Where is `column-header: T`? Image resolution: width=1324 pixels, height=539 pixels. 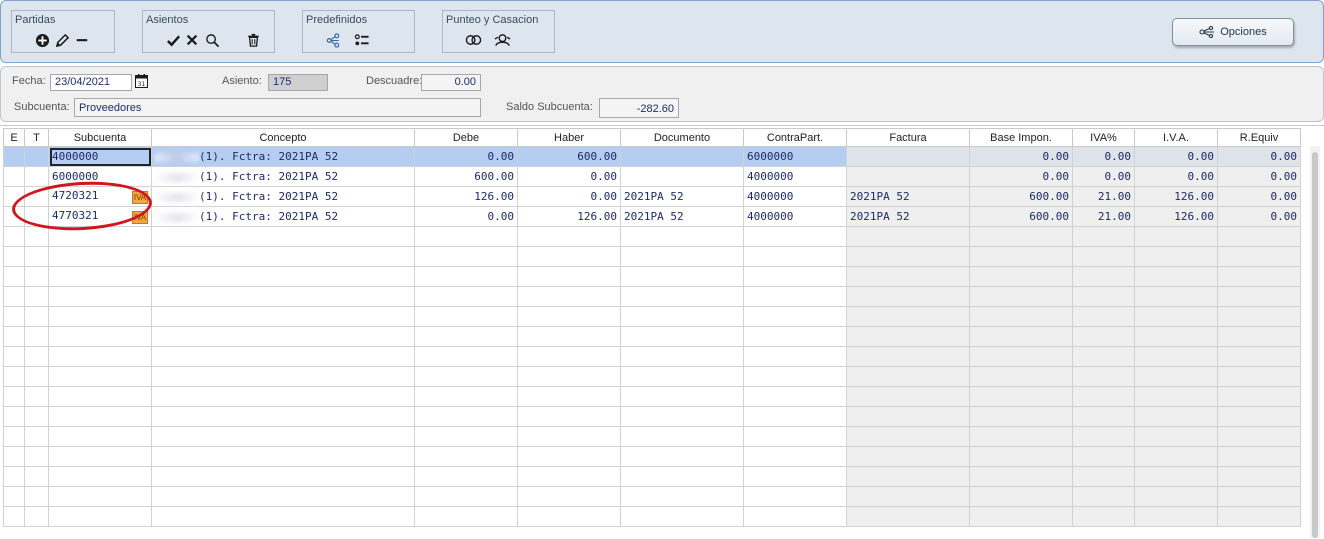
column-header: T is located at coordinates (36, 137).